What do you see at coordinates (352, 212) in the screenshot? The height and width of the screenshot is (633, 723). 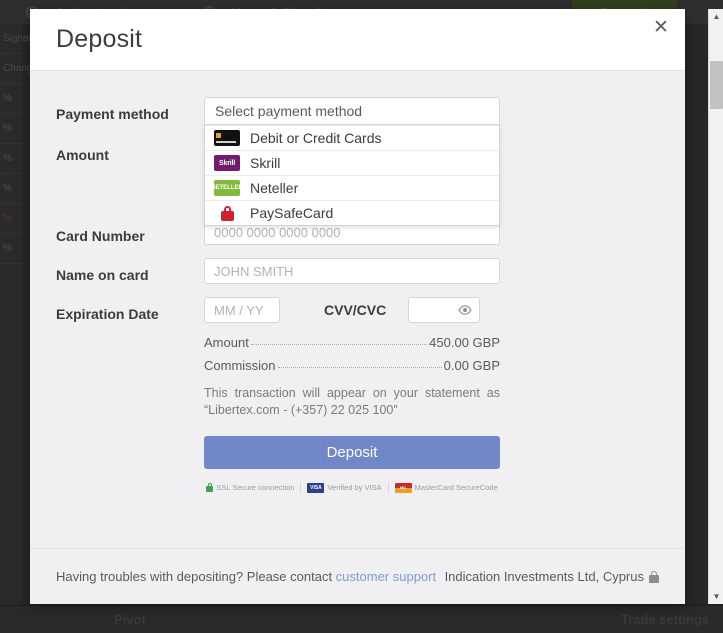 I see `dropdown-option-paysafecard: PaySafeCard` at bounding box center [352, 212].